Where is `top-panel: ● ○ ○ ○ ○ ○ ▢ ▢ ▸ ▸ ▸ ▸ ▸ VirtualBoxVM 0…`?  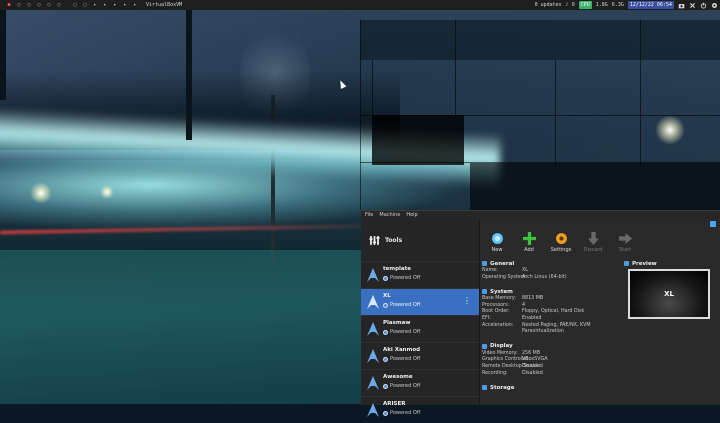
top-panel: ● ○ ○ ○ ○ ○ ▢ ▢ ▸ ▸ ▸ ▸ ▸ VirtualBoxVM 0… is located at coordinates (360, 5).